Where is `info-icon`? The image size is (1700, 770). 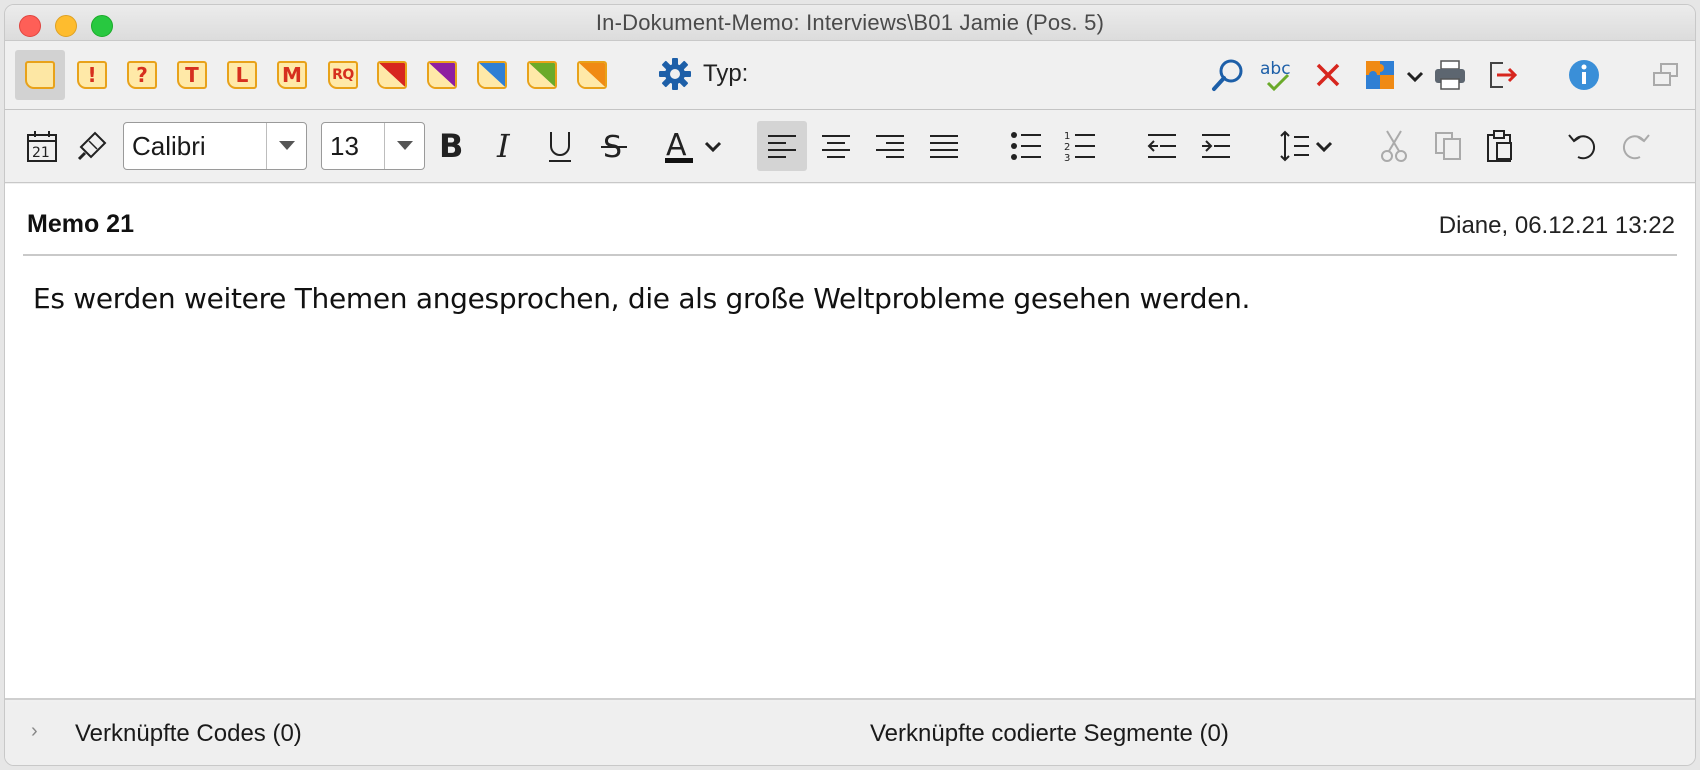 info-icon is located at coordinates (1584, 75).